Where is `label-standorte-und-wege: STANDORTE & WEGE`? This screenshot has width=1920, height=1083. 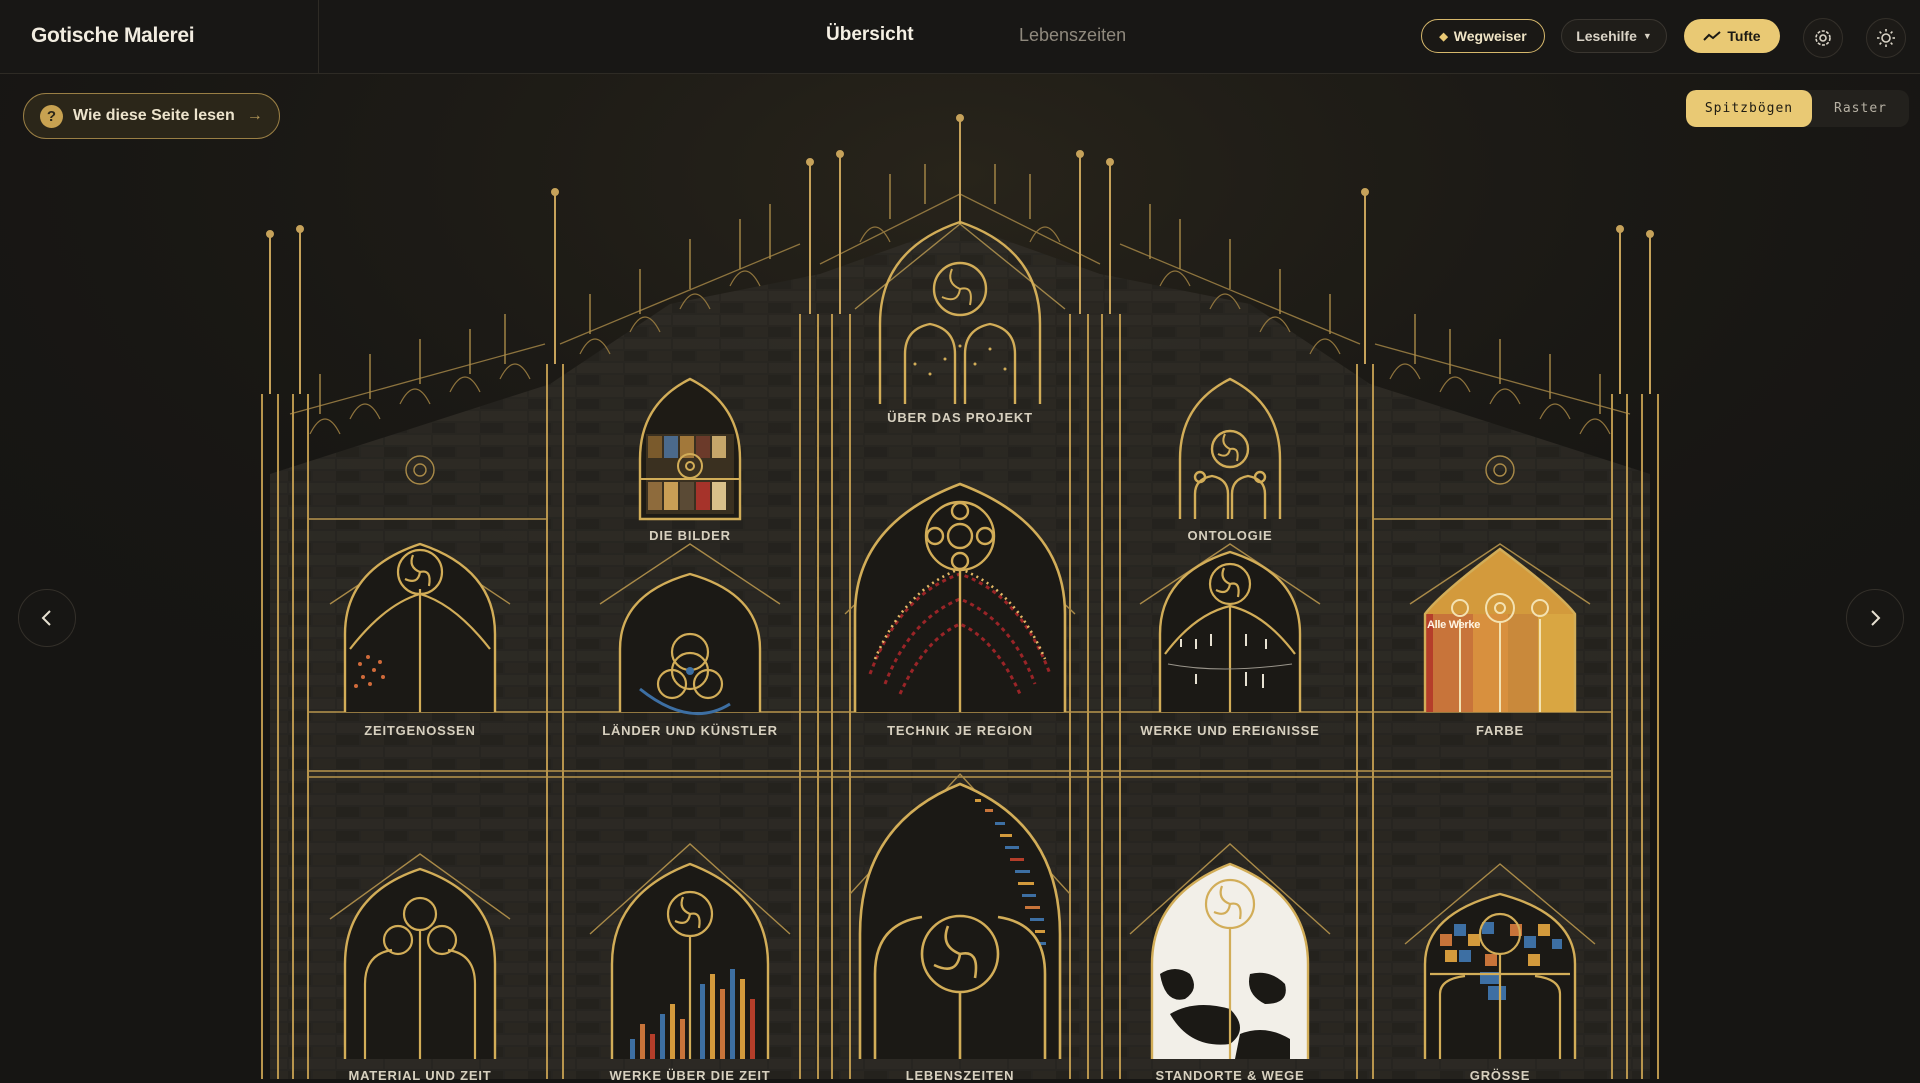
label-standorte-und-wege: STANDORTE & WEGE is located at coordinates (1230, 1075).